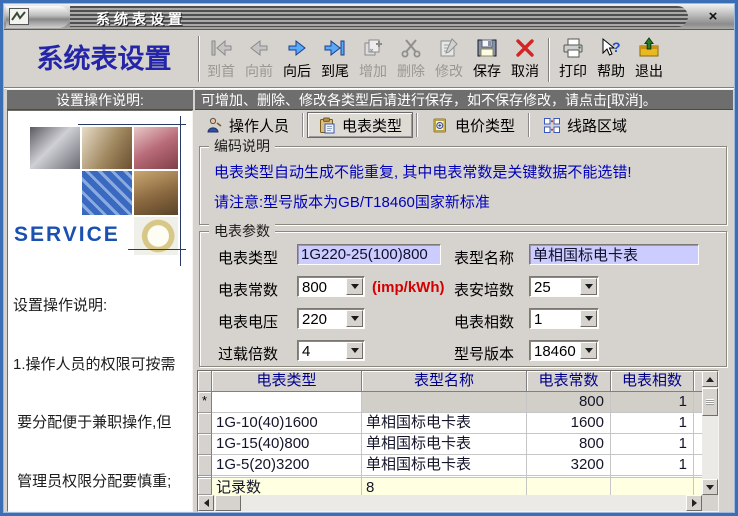 The image size is (738, 516). I want to click on cell-meter-type, so click(287, 402).